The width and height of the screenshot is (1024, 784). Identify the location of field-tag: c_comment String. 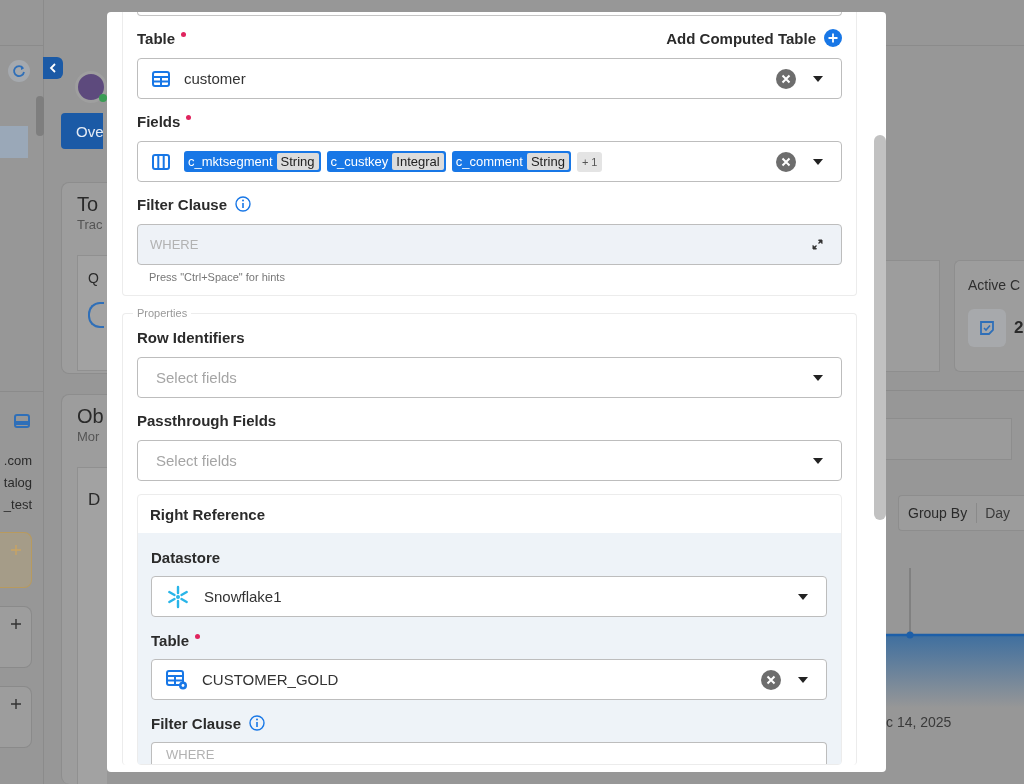
(511, 161).